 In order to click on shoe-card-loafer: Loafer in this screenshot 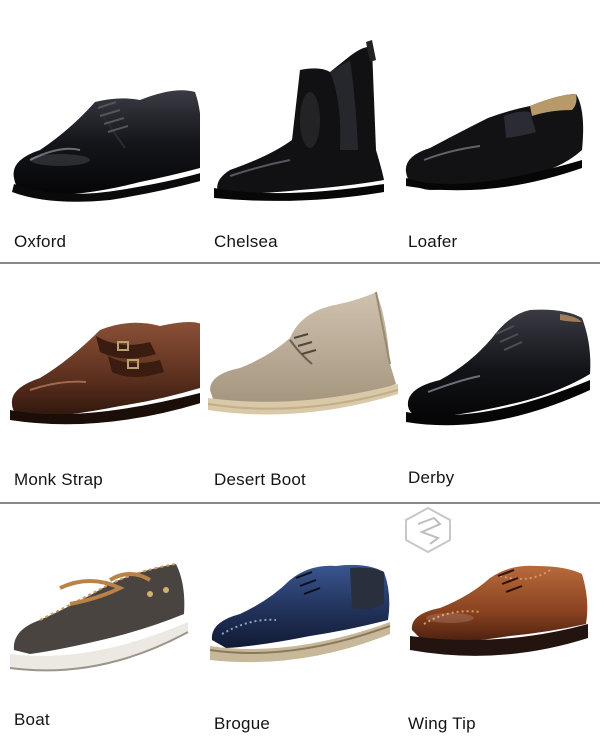, I will do `click(500, 131)`.